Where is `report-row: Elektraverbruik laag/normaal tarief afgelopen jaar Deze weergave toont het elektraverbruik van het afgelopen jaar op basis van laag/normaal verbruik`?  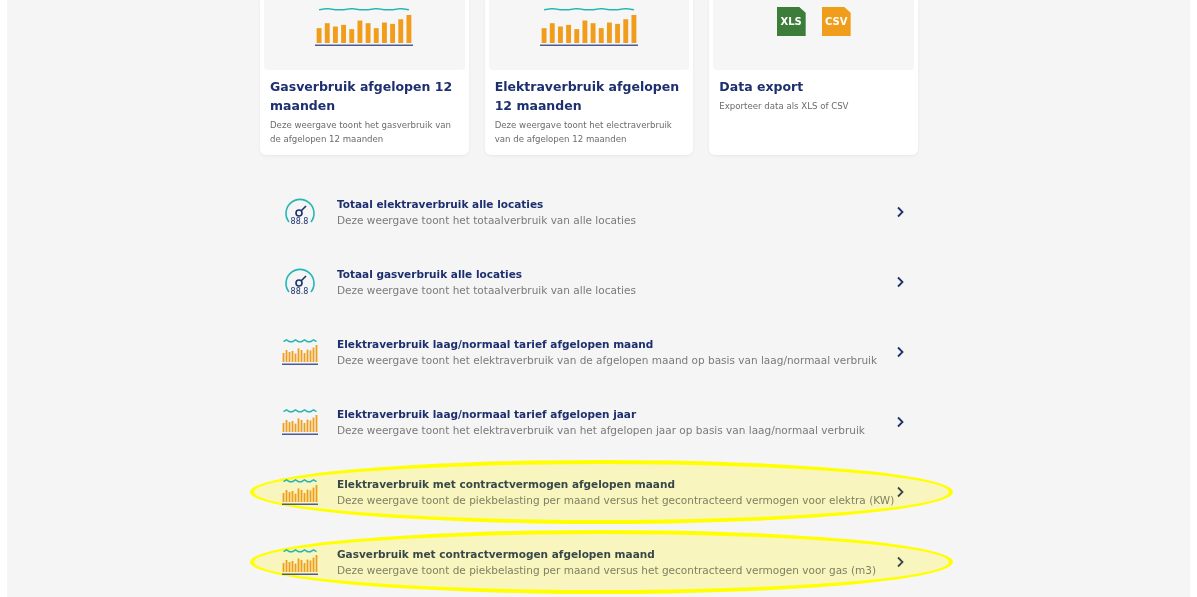 report-row: Elektraverbruik laag/normaal tarief afgelopen jaar Deze weergave toont het elektraverbruik van het afgelopen jaar op basis van laag/normaal verbruik is located at coordinates (595, 422).